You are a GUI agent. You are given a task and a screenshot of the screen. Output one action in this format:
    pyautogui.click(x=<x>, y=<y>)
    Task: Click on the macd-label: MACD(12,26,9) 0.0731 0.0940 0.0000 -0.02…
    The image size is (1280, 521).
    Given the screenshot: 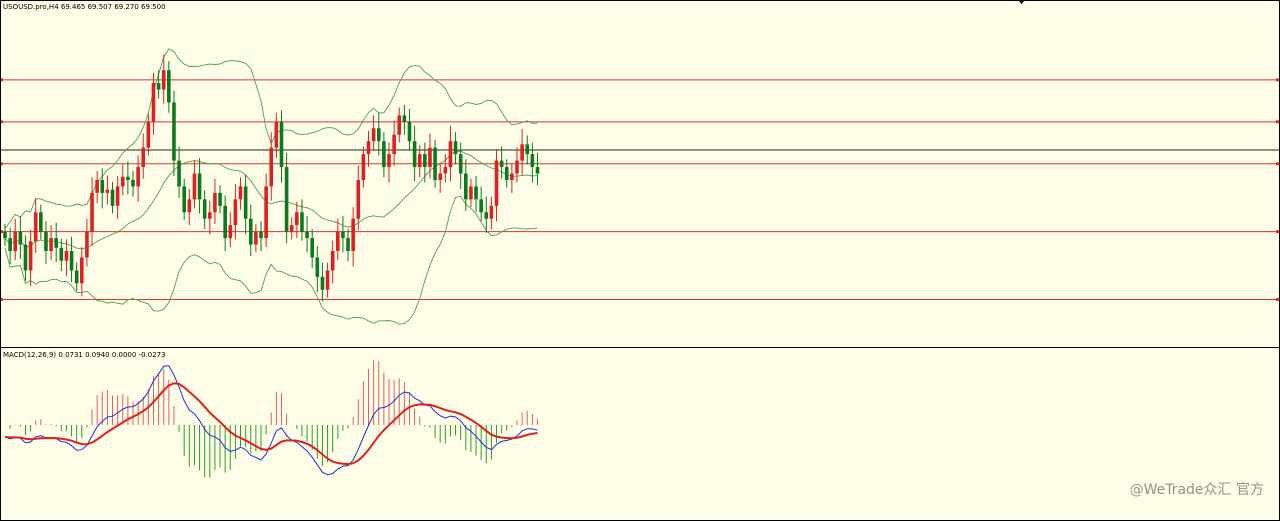 What is the action you would take?
    pyautogui.click(x=84, y=355)
    